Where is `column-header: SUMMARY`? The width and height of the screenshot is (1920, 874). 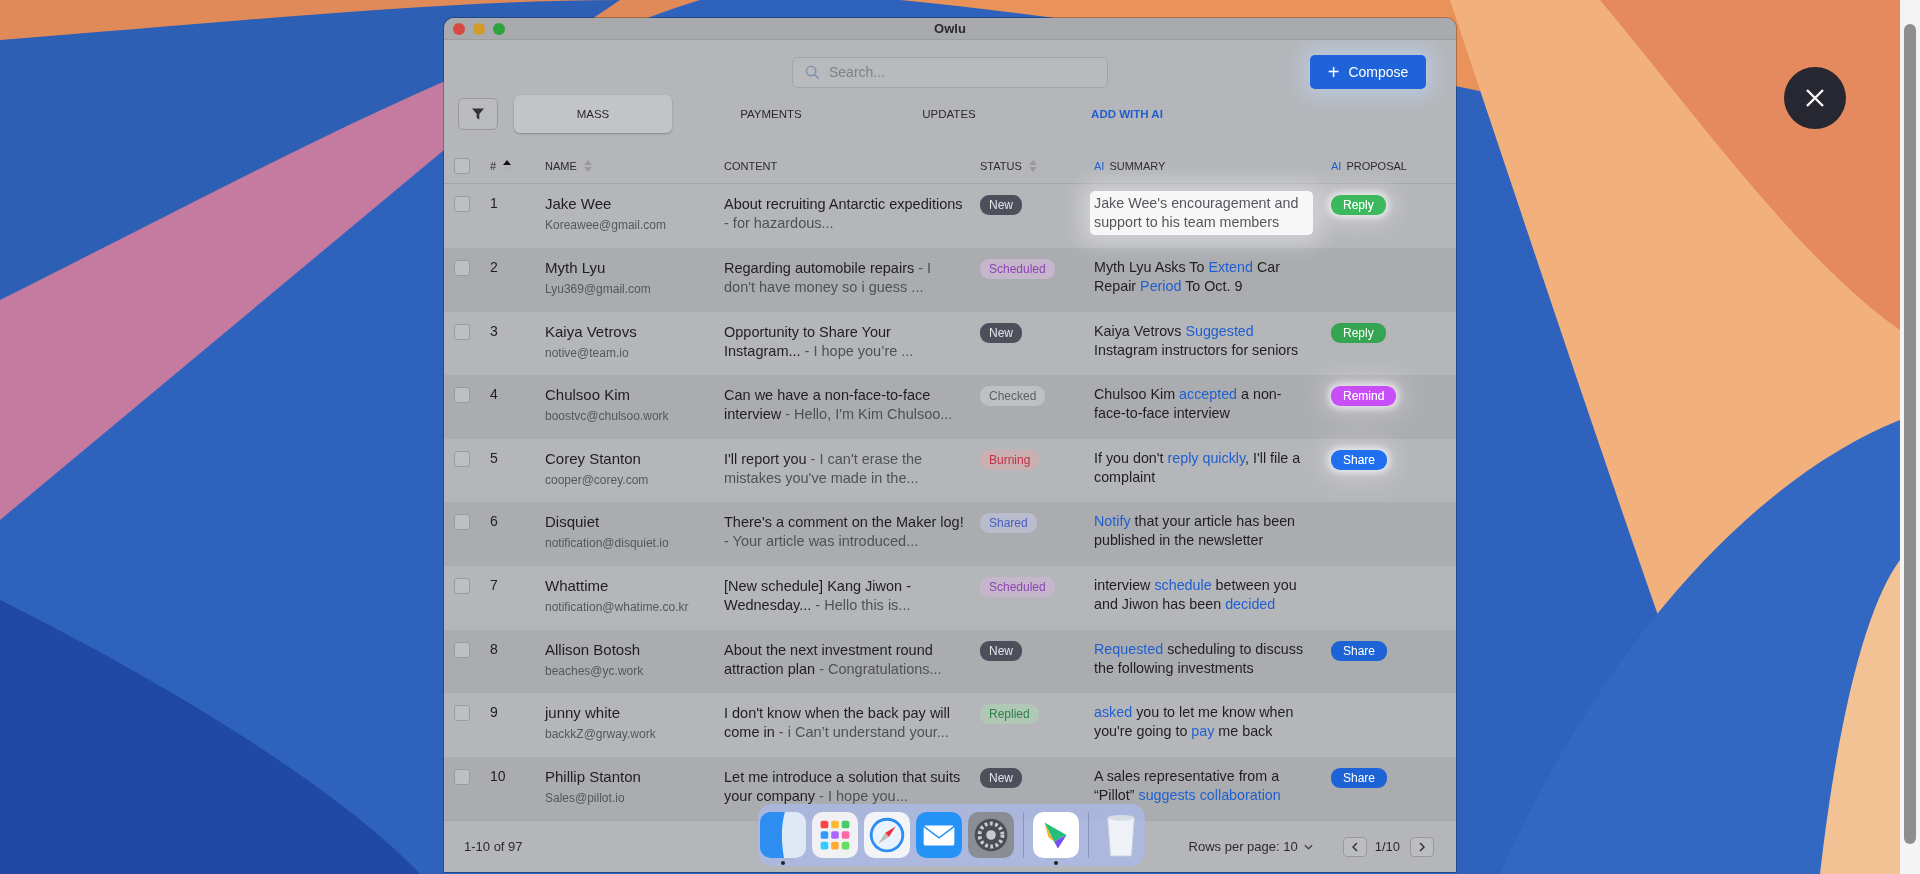 column-header: SUMMARY is located at coordinates (1137, 166).